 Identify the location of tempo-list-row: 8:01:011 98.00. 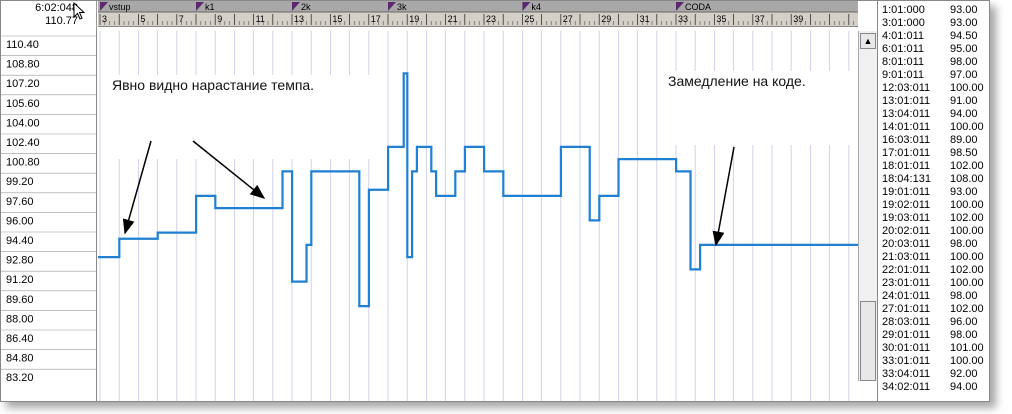
(934, 62).